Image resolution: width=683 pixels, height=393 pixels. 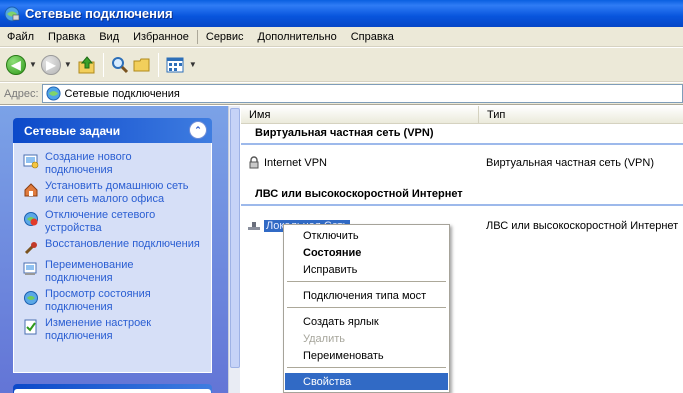 What do you see at coordinates (366, 381) in the screenshot?
I see `menu-item-properties: Свойства` at bounding box center [366, 381].